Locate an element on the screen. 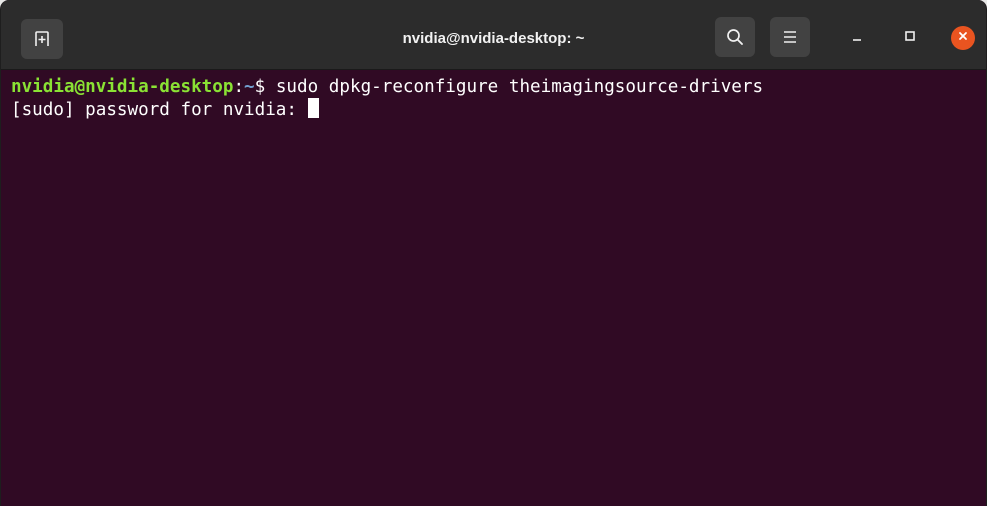  minimize-button is located at coordinates (857, 38).